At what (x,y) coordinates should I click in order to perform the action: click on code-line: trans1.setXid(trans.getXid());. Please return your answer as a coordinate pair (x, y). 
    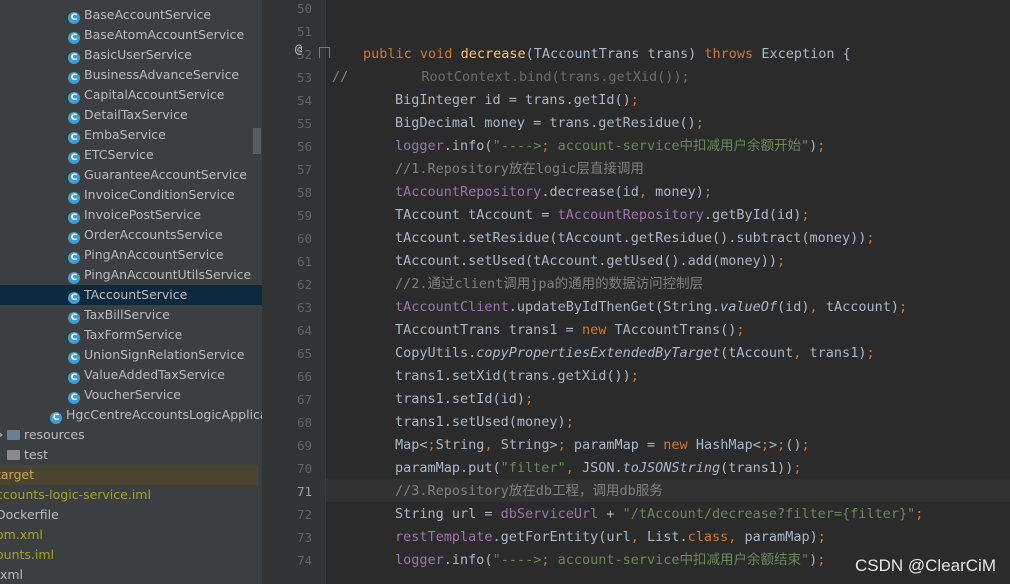
    Looking at the image, I should click on (517, 376).